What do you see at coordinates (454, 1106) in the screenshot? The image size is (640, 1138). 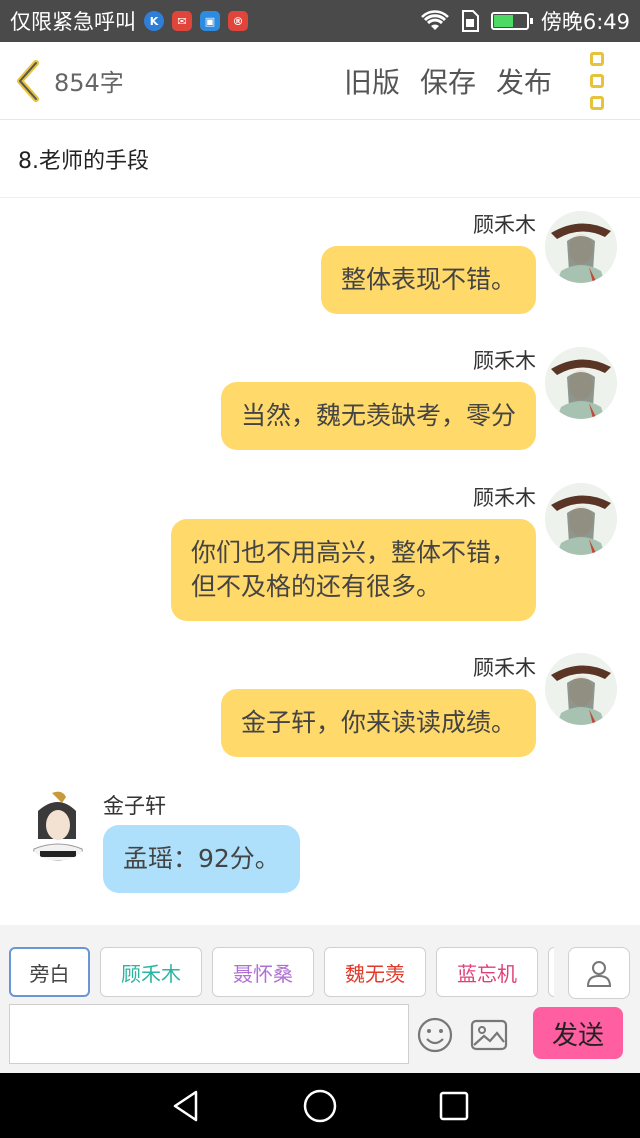 I see `recents-nav-icon` at bounding box center [454, 1106].